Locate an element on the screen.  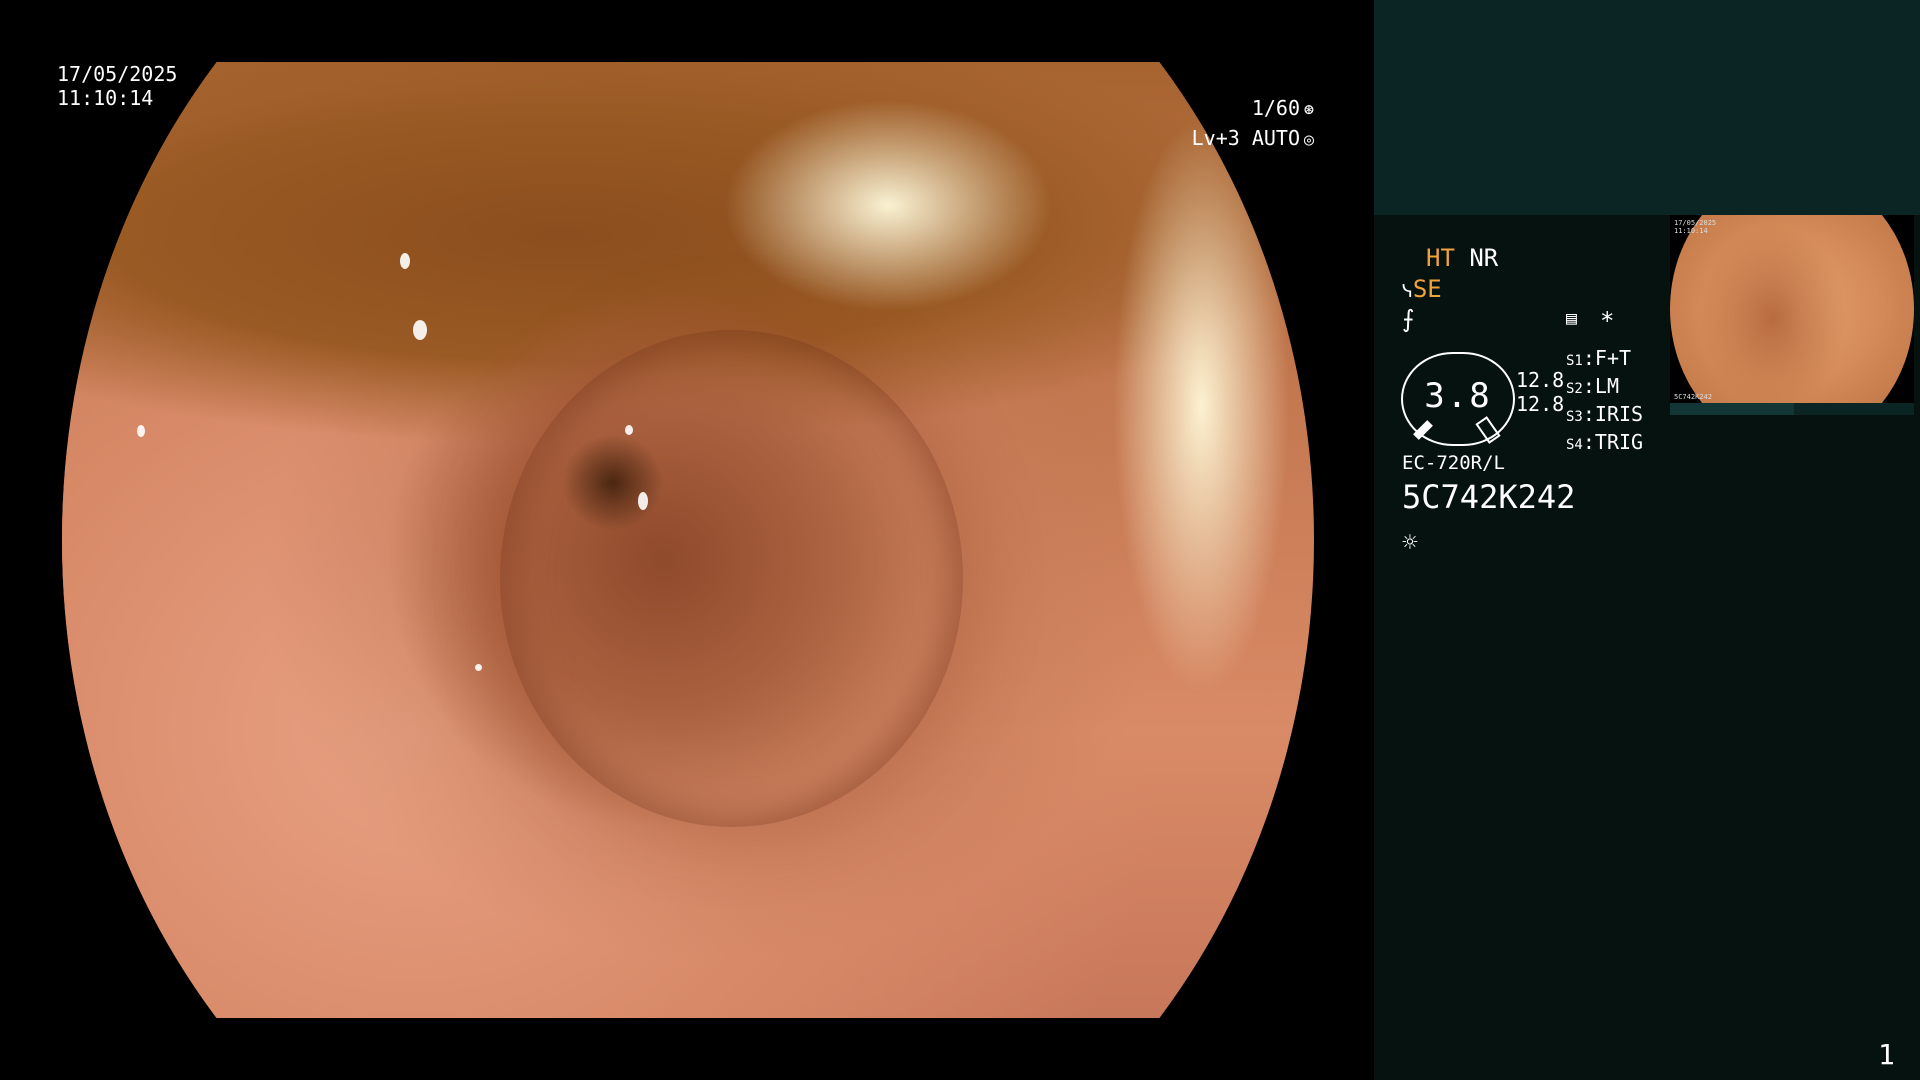
switch-row: S3:IRIS is located at coordinates (1605, 414).